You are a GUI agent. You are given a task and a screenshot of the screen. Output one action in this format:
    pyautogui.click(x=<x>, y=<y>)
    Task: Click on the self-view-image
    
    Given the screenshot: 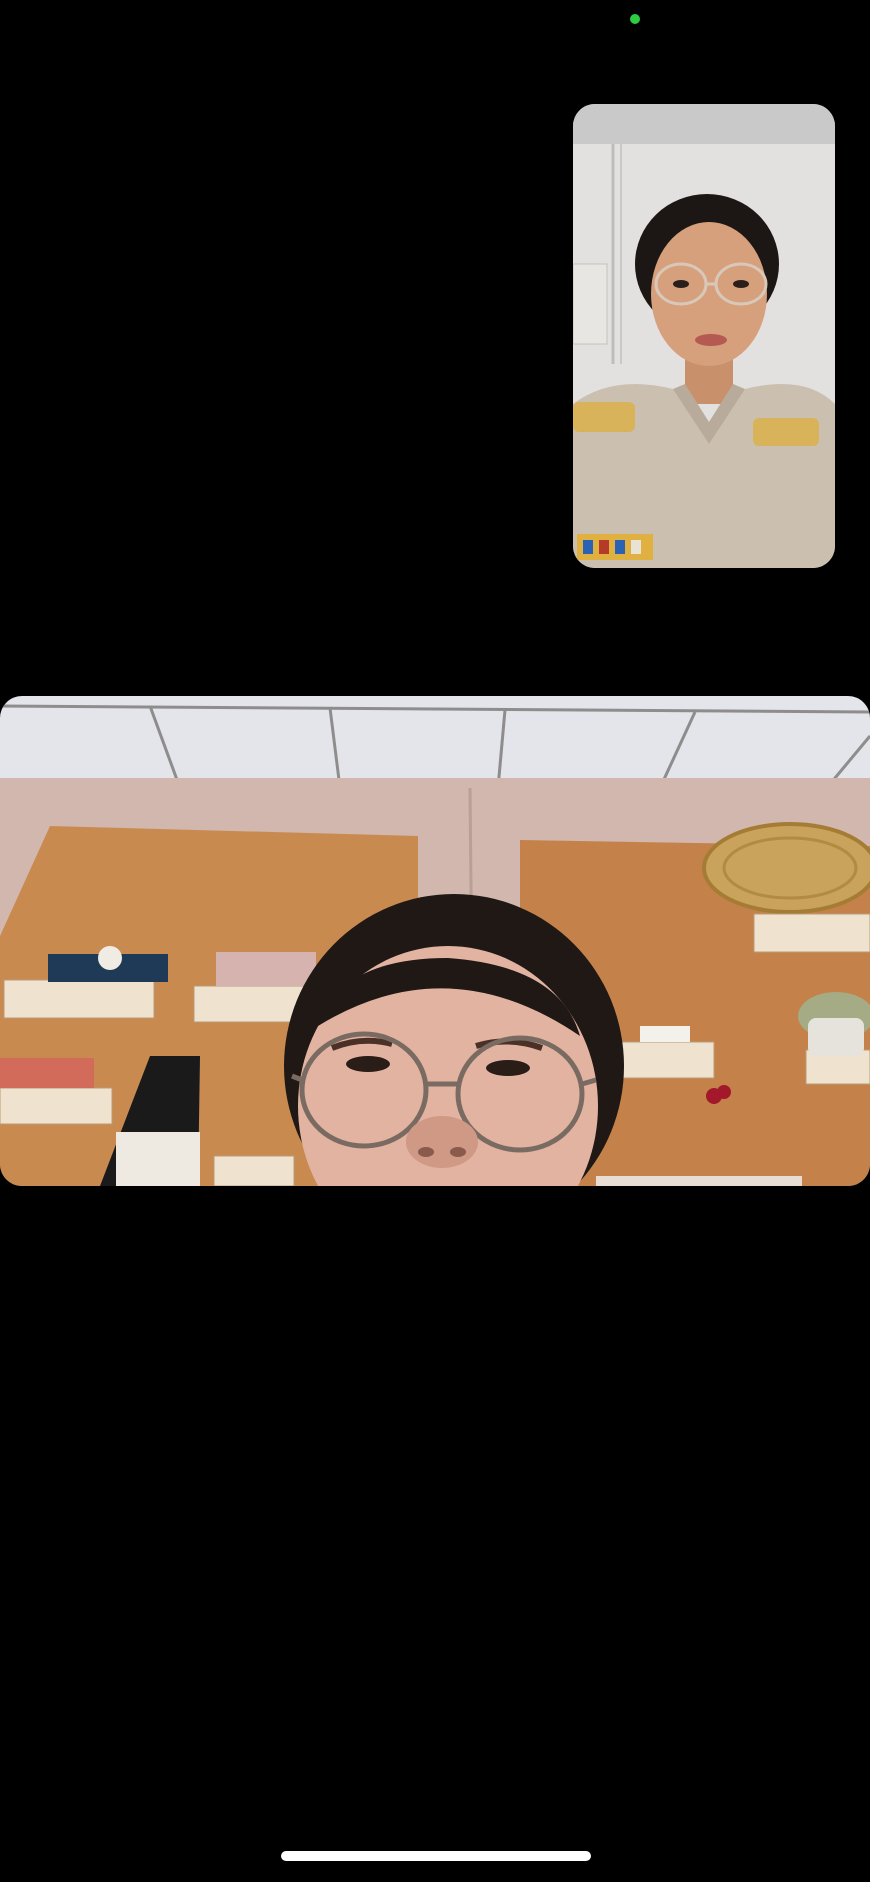 What is the action you would take?
    pyautogui.click(x=704, y=336)
    